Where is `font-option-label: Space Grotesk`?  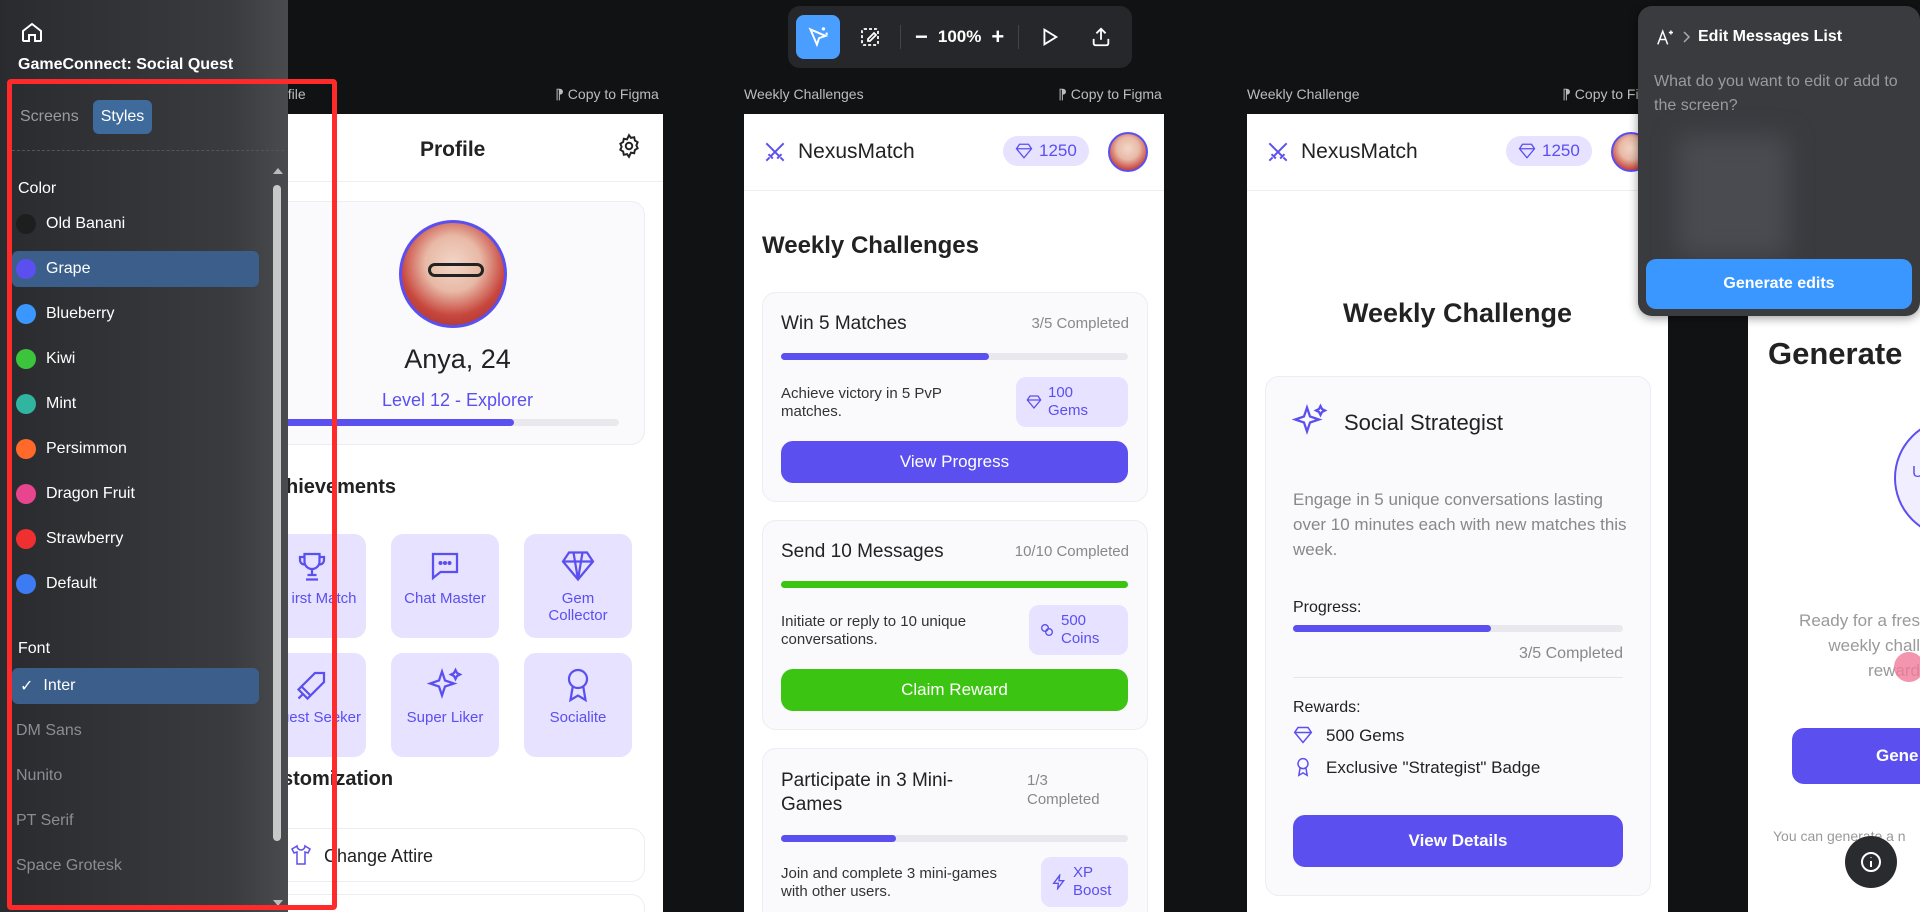
font-option-label: Space Grotesk is located at coordinates (69, 865).